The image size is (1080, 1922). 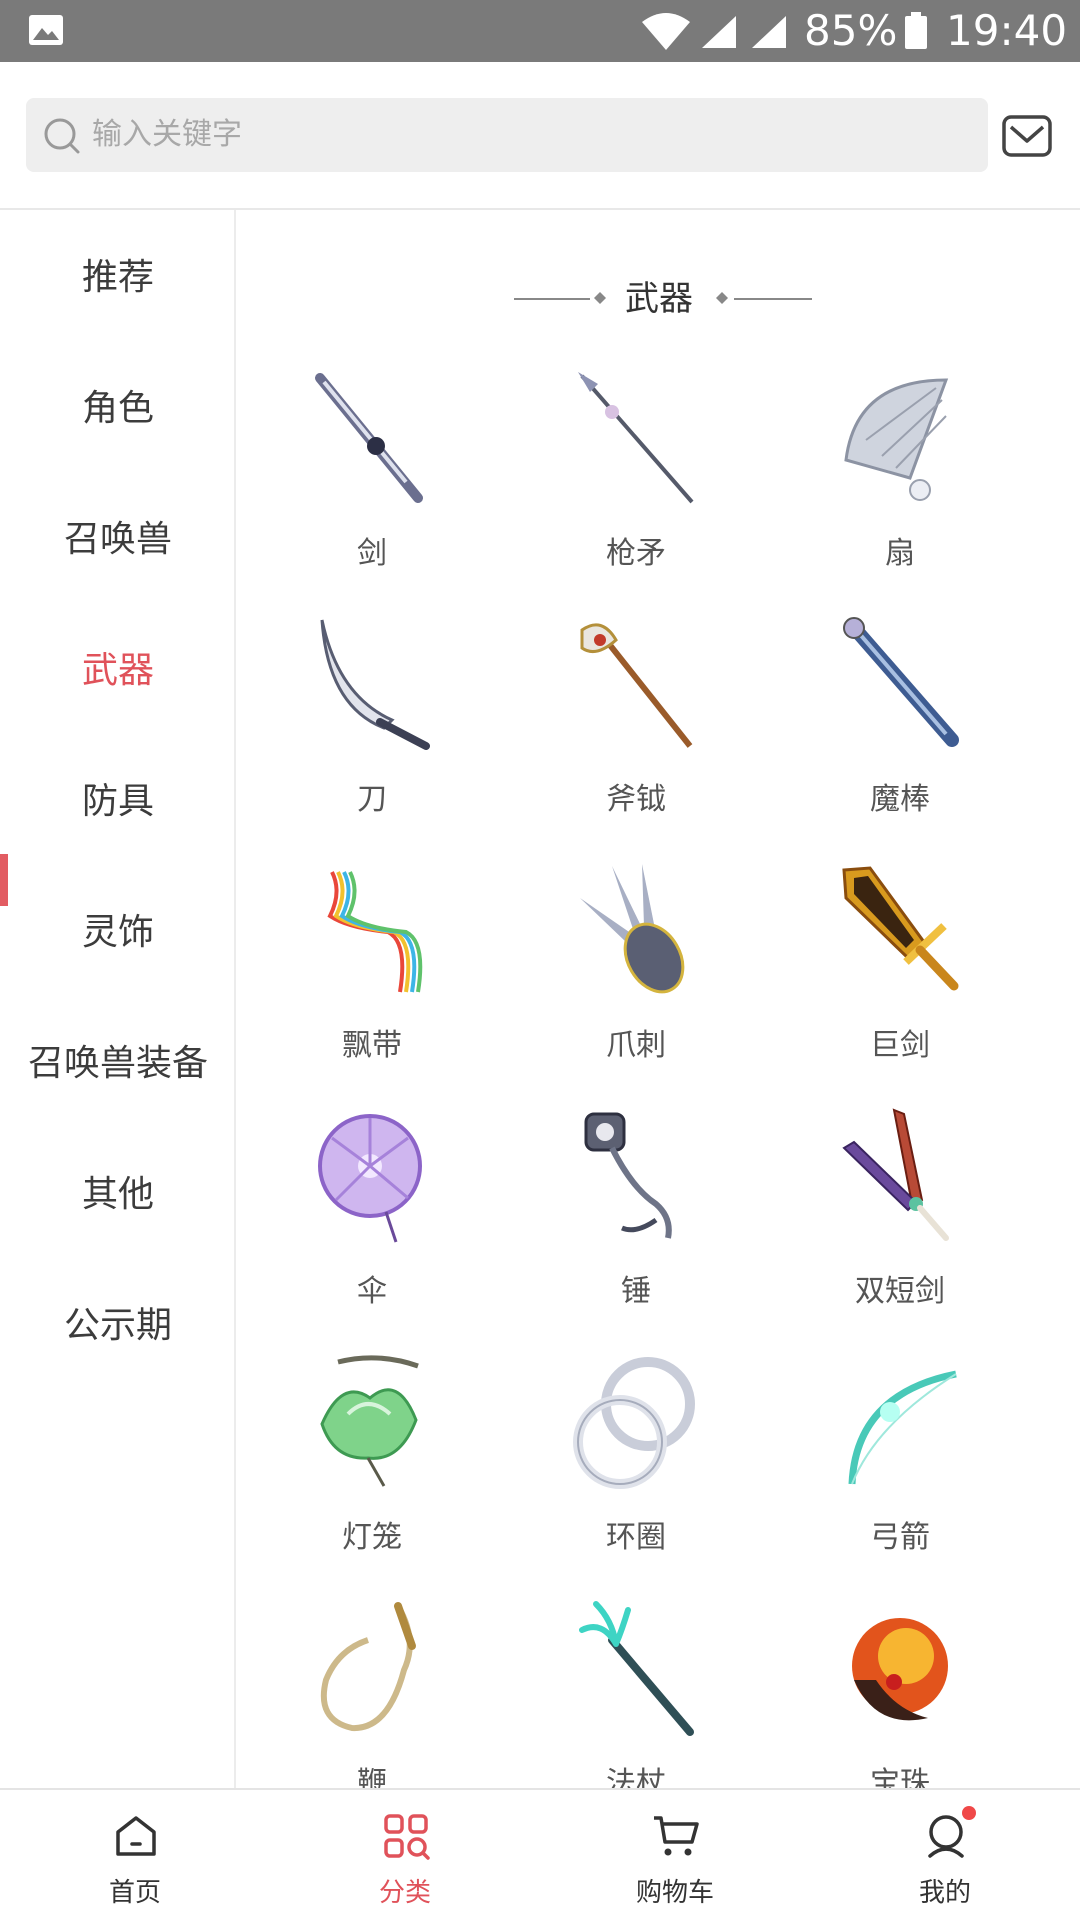 I want to click on weapon-item-claw: 爪刺, so click(x=636, y=982).